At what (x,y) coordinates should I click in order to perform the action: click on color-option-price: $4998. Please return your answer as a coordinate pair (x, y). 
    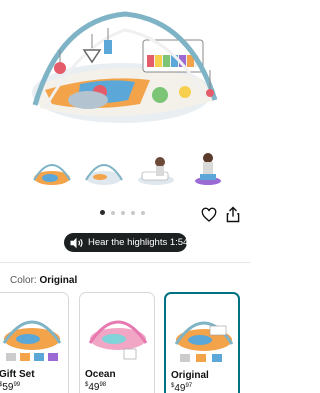
    Looking at the image, I should click on (96, 387).